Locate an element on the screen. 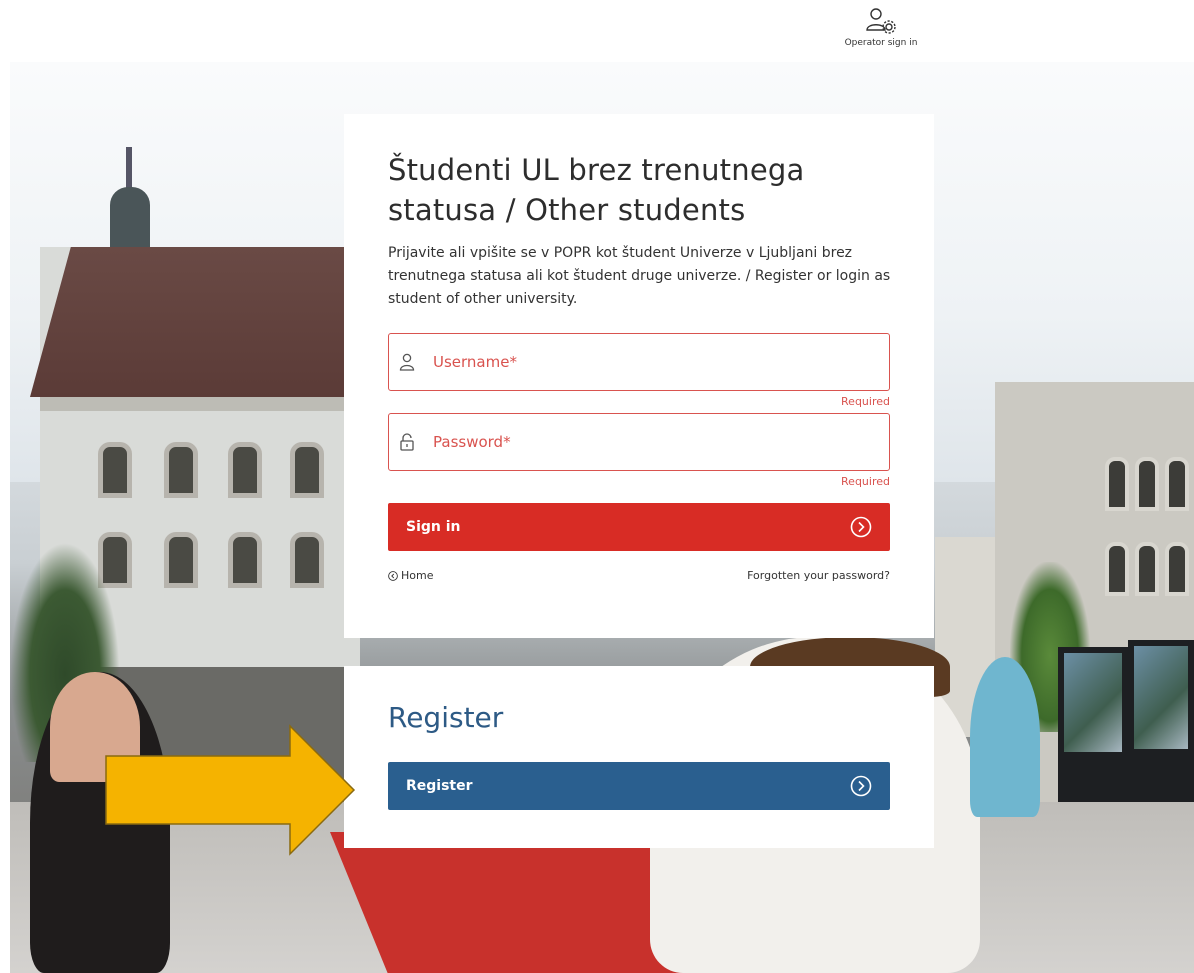 Image resolution: width=1194 pixels, height=973 pixels. username-input is located at coordinates (643, 362).